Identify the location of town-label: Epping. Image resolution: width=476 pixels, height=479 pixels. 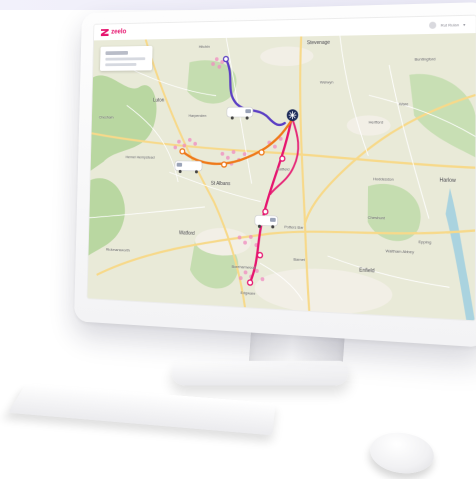
(425, 242).